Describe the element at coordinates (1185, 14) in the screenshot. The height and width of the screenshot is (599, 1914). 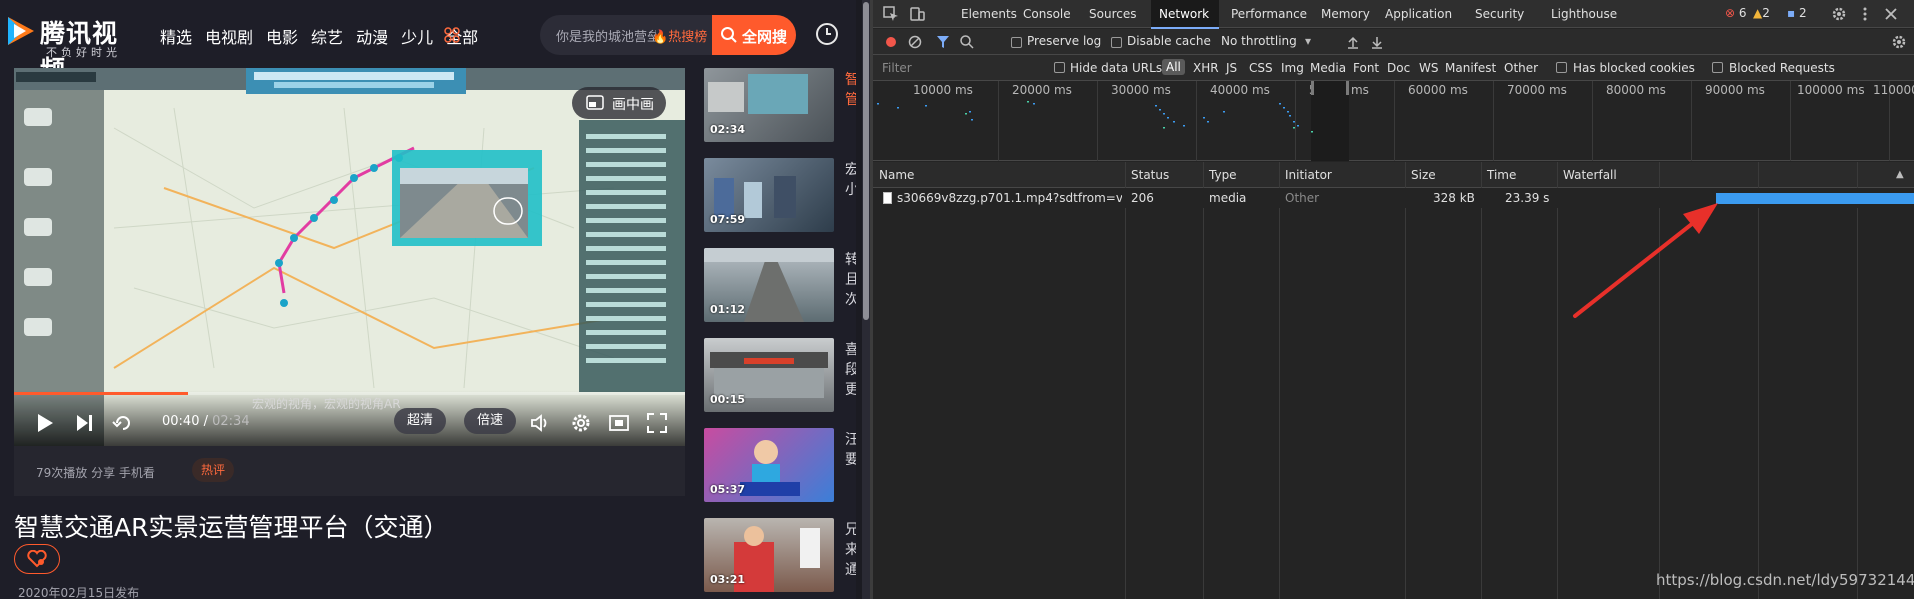
I see `tab-network: Network` at that location.